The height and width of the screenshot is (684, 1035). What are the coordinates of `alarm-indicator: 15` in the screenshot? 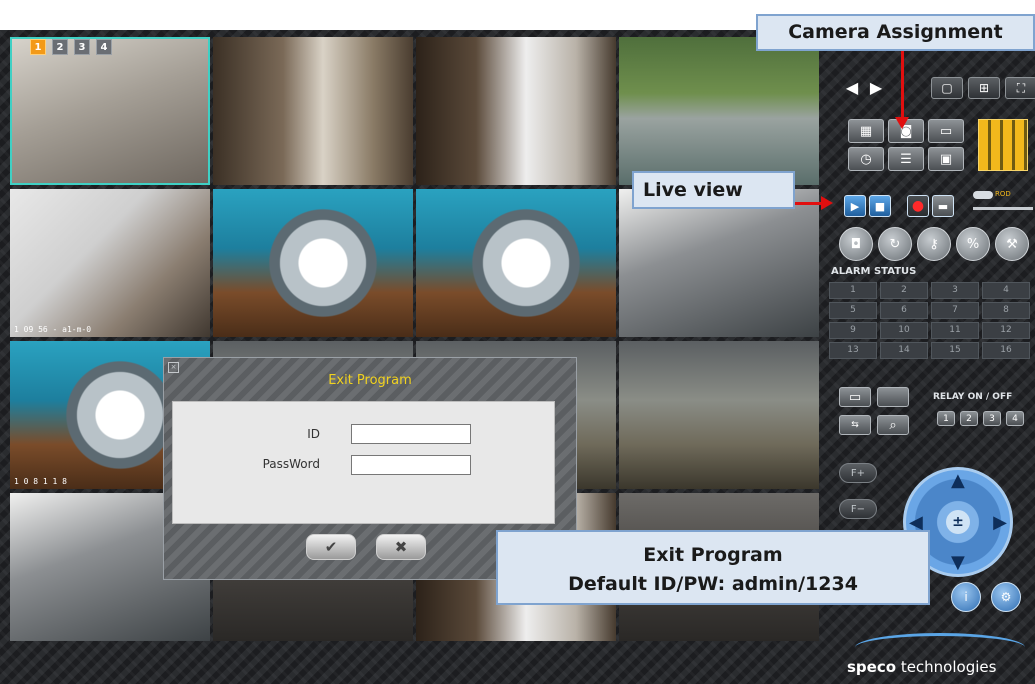 It's located at (955, 350).